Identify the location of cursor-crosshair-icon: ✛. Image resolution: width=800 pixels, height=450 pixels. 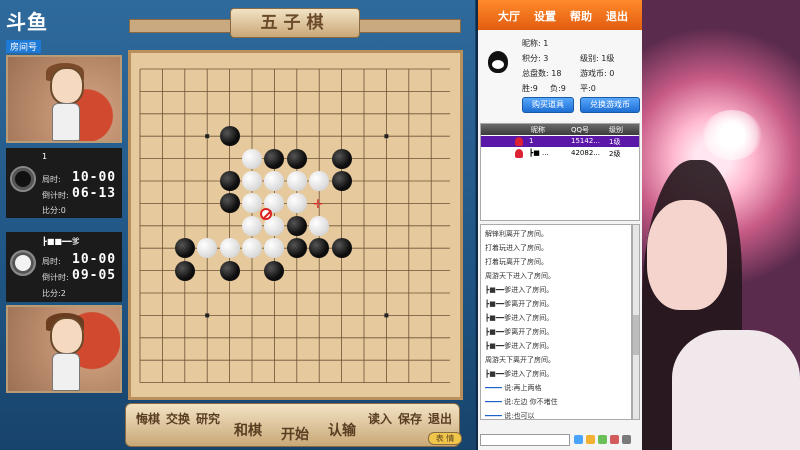
(318, 204).